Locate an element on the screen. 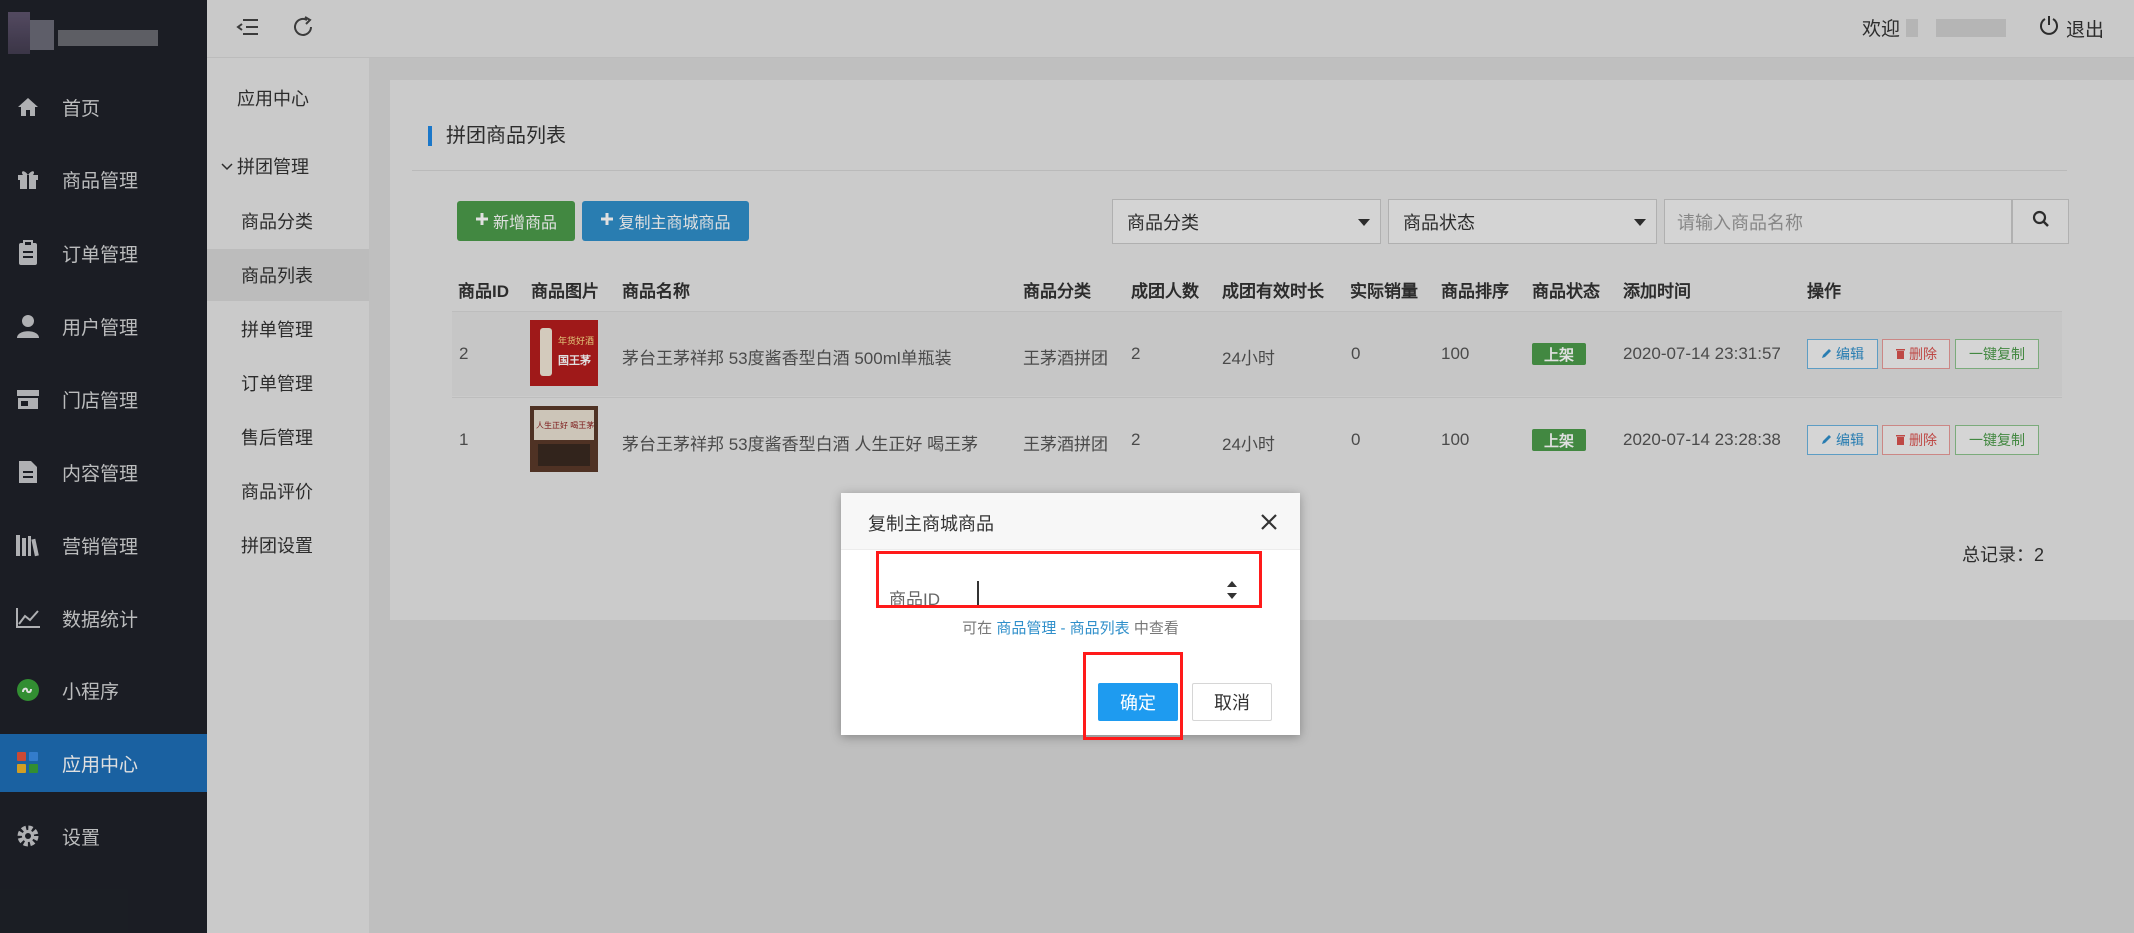 The width and height of the screenshot is (2134, 933). cancel-button: 取消 is located at coordinates (1232, 702).